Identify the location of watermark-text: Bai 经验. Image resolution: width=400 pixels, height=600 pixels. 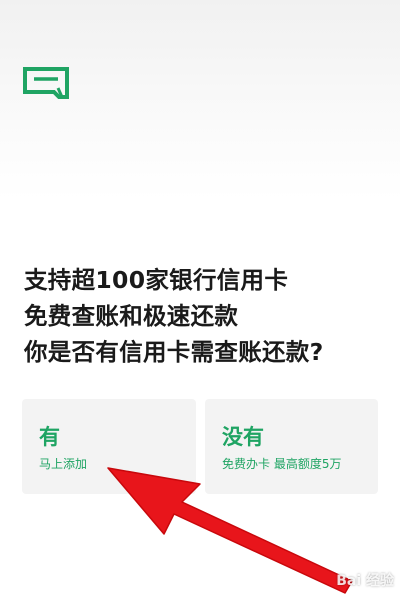
(365, 581).